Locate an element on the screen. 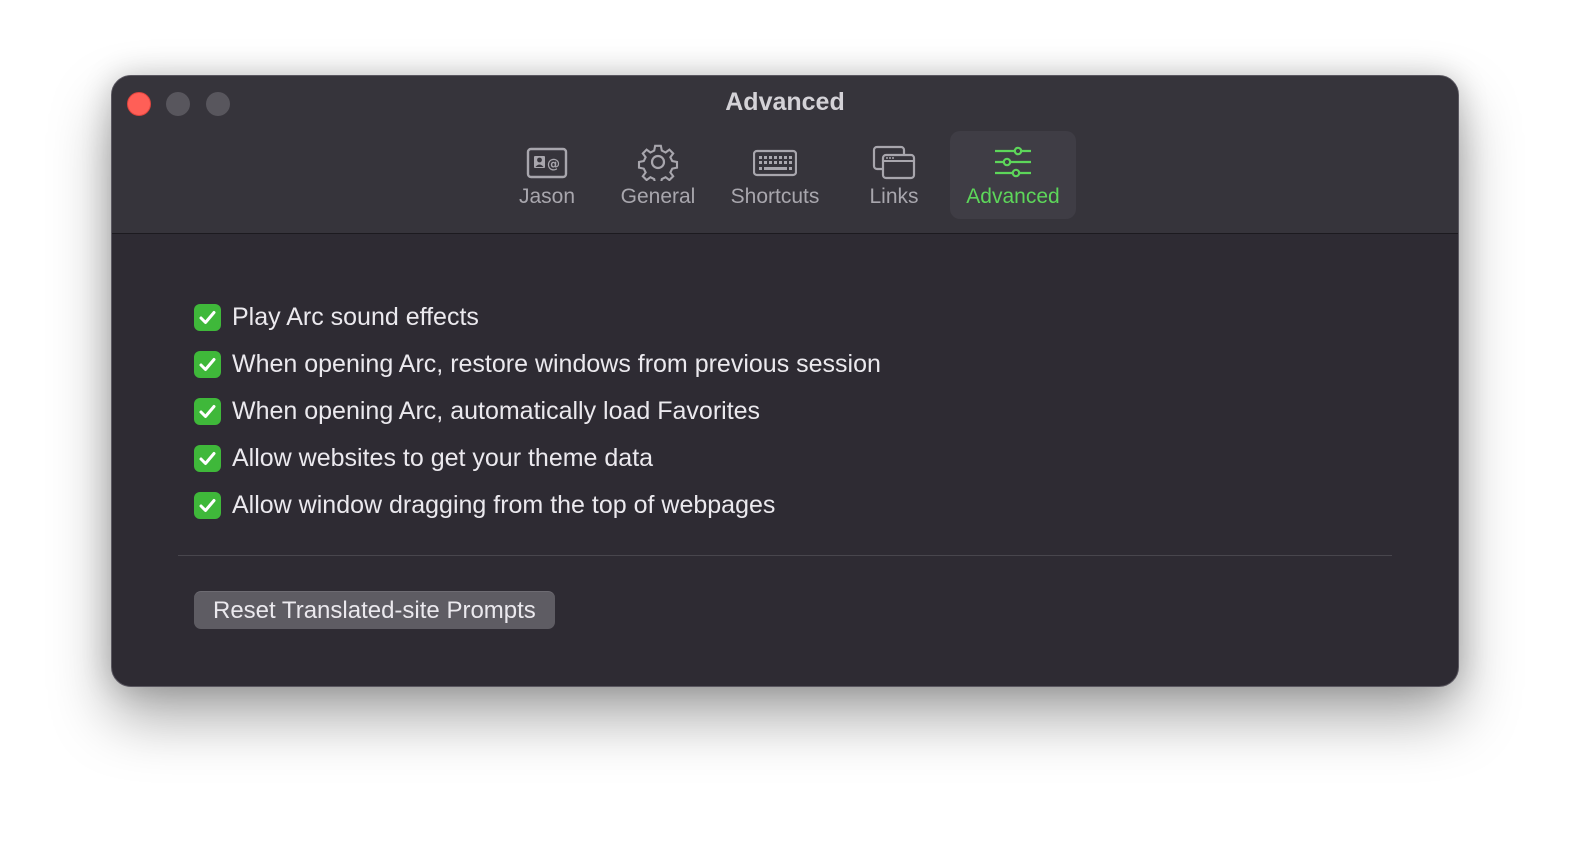 The image size is (1592, 844). tab-jason: @ Jason is located at coordinates (547, 175).